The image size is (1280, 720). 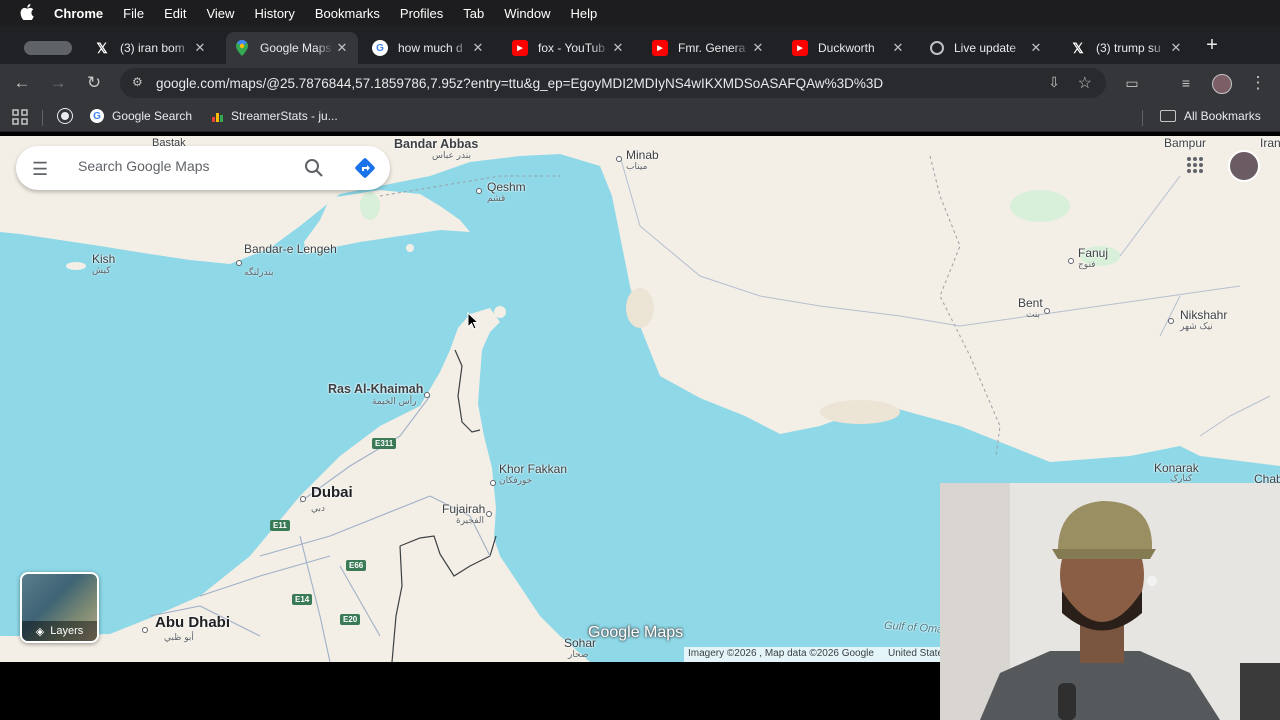 What do you see at coordinates (571, 48) in the screenshot?
I see `tab-title: fox - YouTub` at bounding box center [571, 48].